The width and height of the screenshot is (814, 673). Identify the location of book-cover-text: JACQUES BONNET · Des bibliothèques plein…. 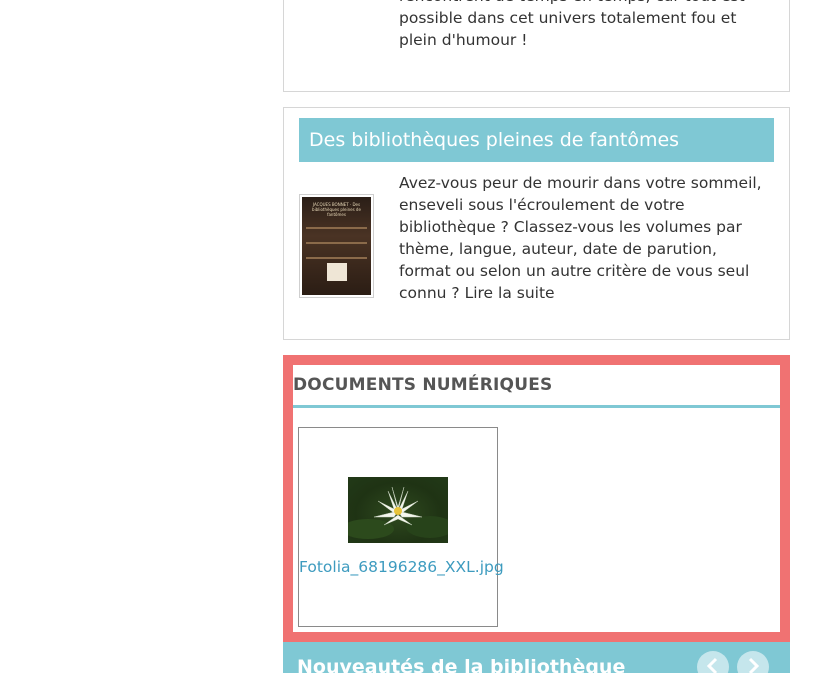
(336, 209).